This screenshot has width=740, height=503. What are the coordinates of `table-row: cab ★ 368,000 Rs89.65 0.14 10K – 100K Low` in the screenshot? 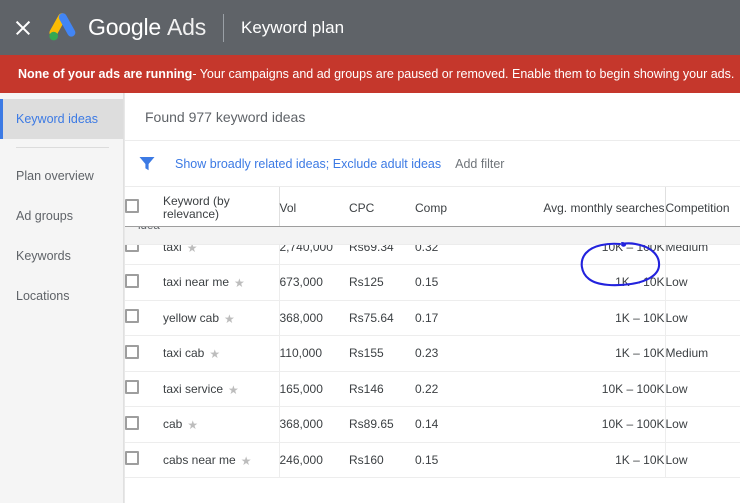 It's located at (432, 424).